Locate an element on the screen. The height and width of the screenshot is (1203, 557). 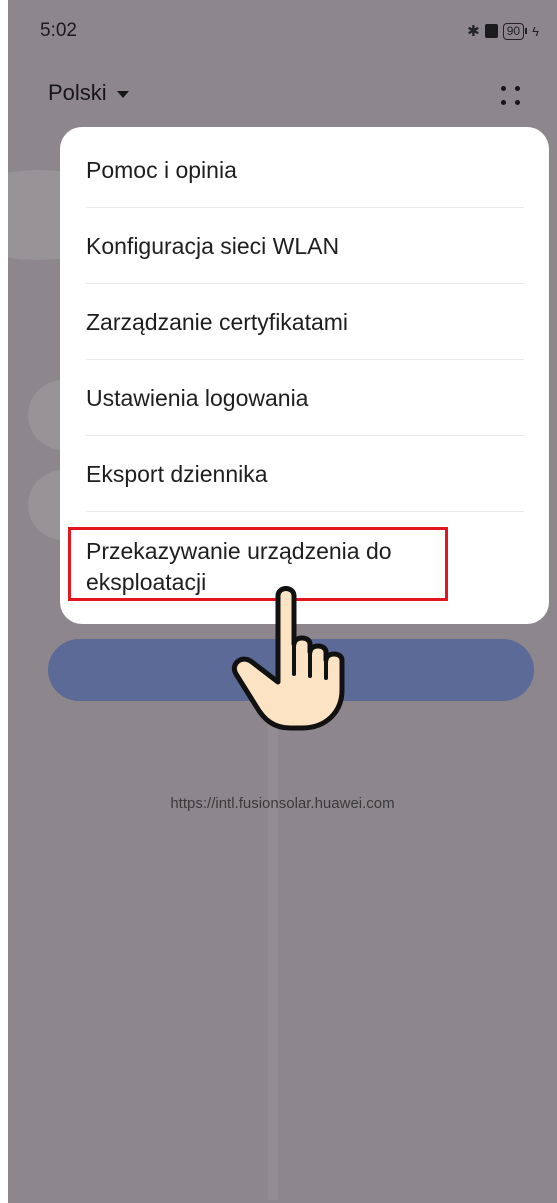
status-time: 5:02 is located at coordinates (58, 30).